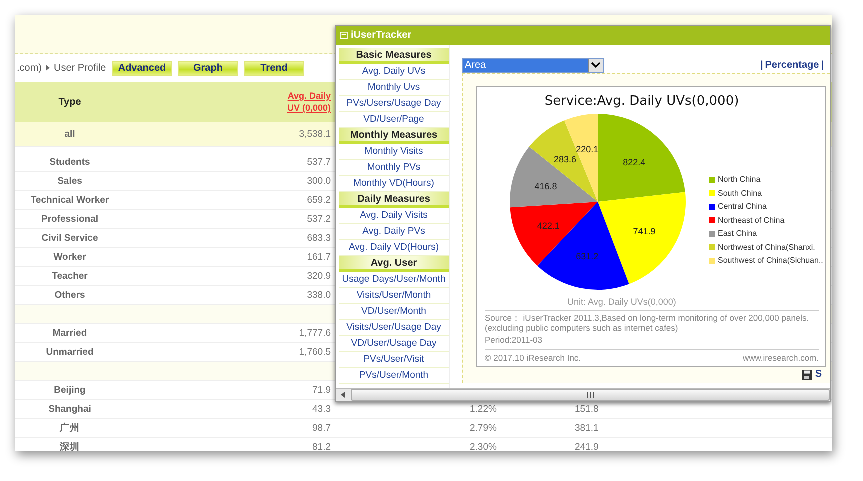 The height and width of the screenshot is (481, 863). Describe the element at coordinates (318, 276) in the screenshot. I see `table-cell-text: 320.9` at that location.